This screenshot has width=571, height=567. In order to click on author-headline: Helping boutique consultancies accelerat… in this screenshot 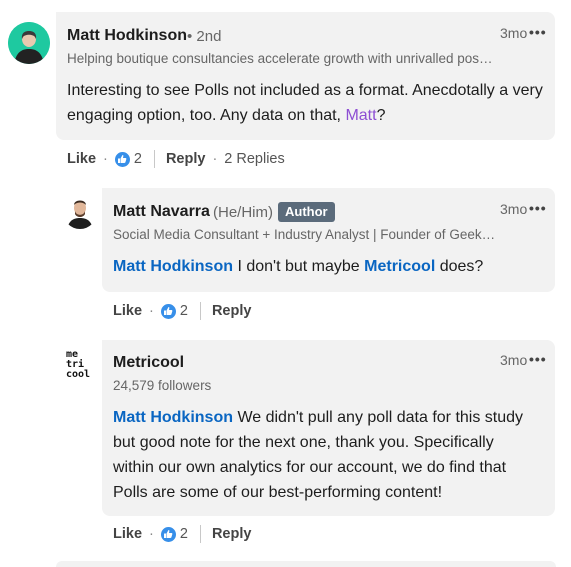, I will do `click(280, 58)`.